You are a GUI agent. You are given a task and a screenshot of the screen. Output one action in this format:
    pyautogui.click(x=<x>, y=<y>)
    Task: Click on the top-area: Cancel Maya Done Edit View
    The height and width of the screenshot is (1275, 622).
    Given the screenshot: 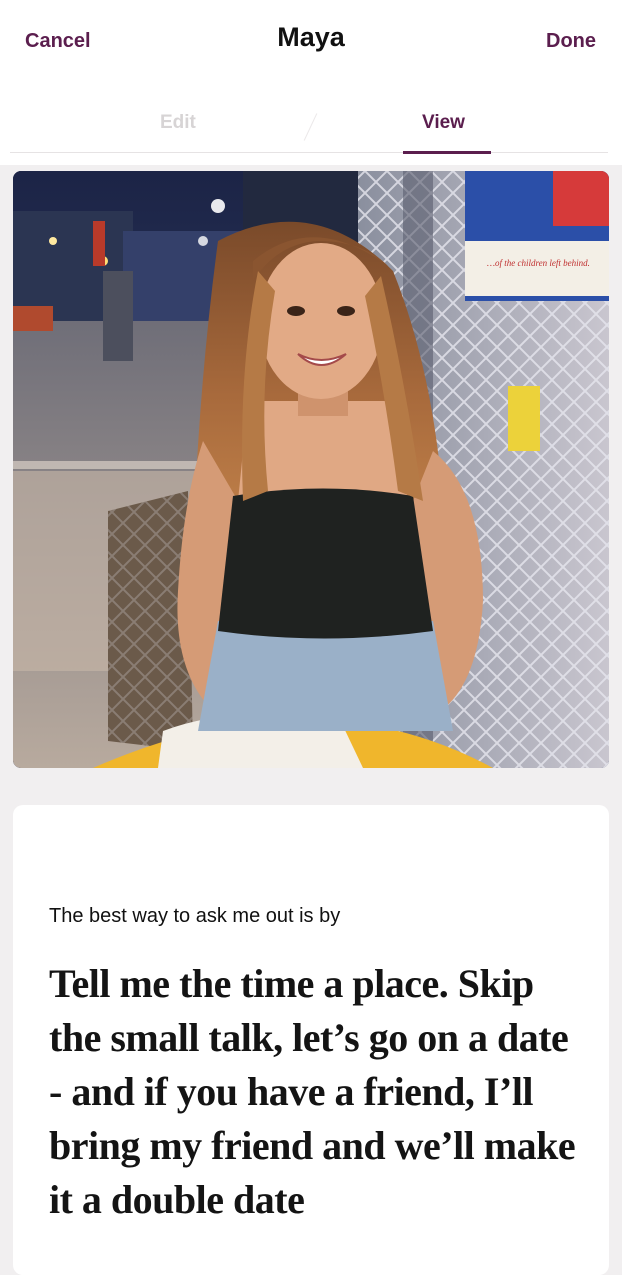 What is the action you would take?
    pyautogui.click(x=311, y=82)
    